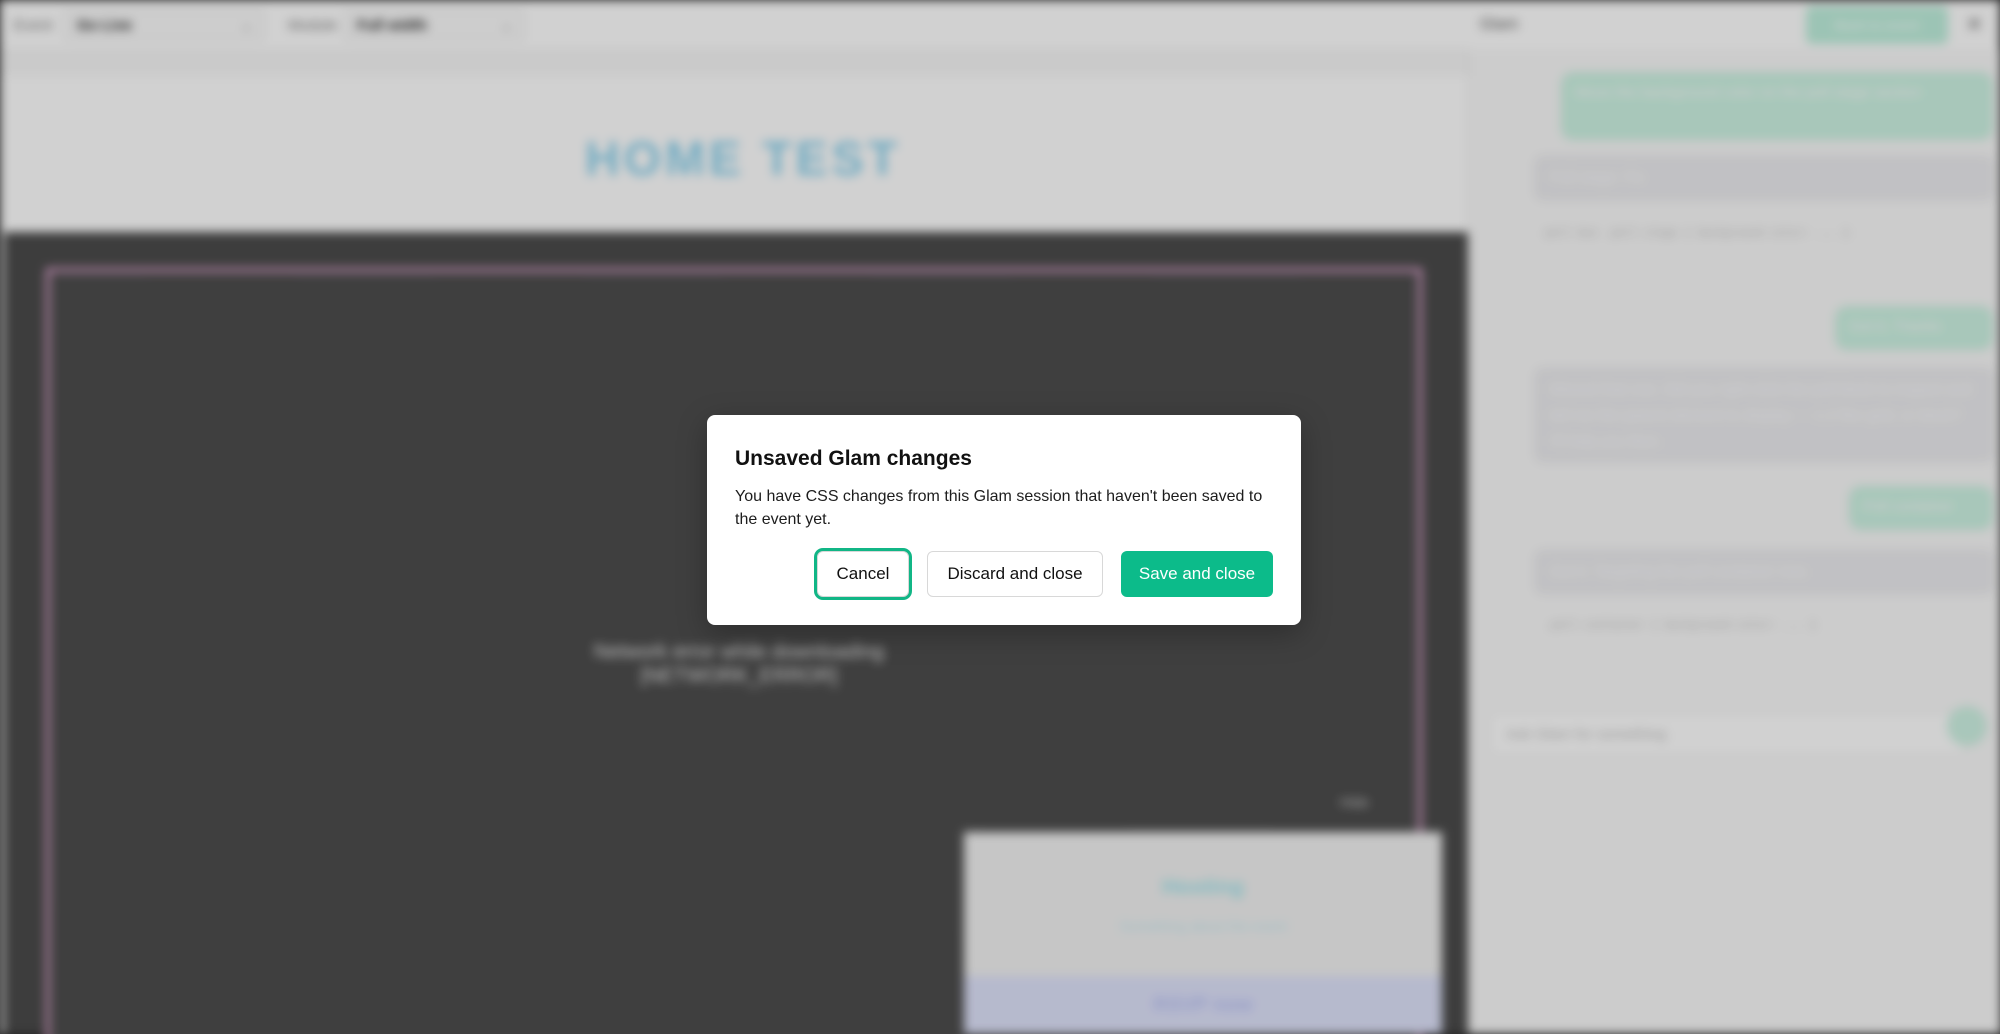  Describe the element at coordinates (863, 574) in the screenshot. I see `cancel-button: Cancel` at that location.